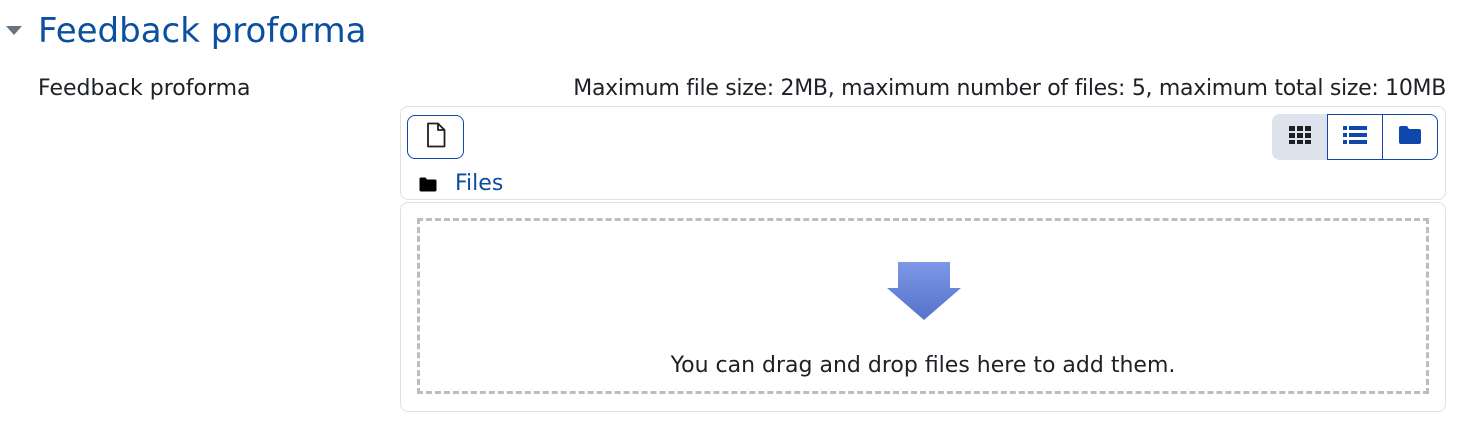 The image size is (1472, 424). I want to click on view-switcher, so click(1355, 137).